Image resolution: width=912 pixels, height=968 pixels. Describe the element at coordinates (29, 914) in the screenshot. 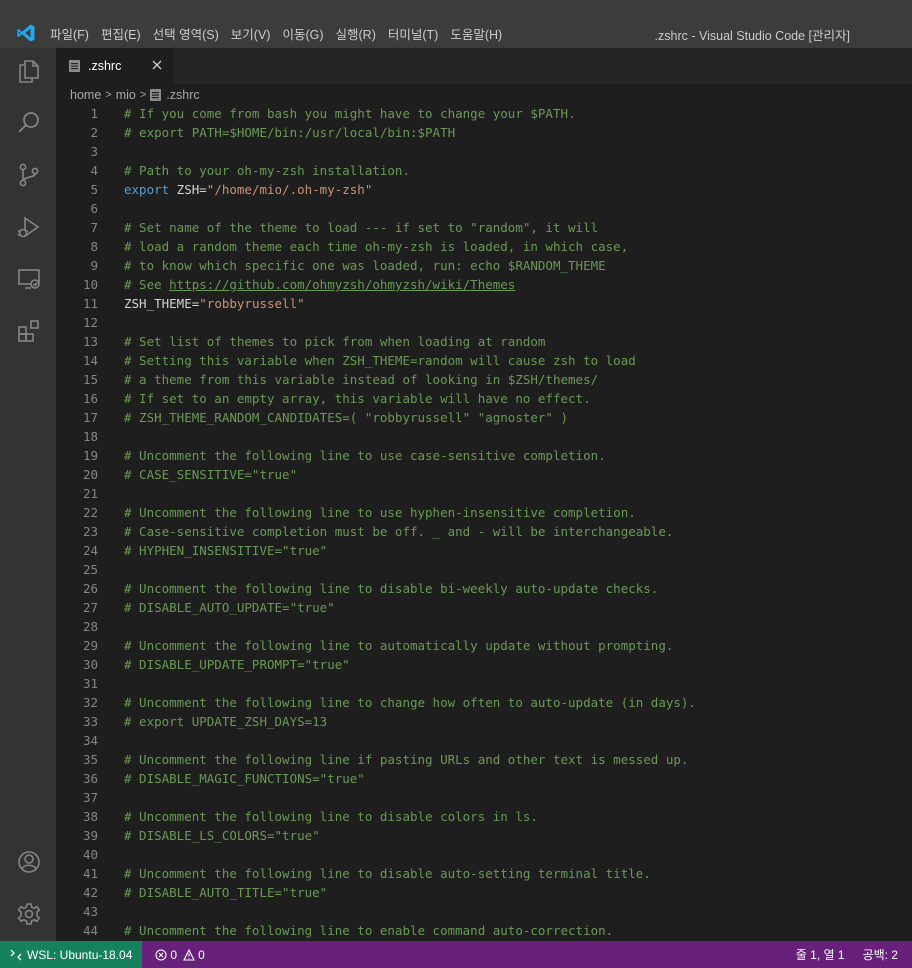

I see `settings-gear-icon` at that location.